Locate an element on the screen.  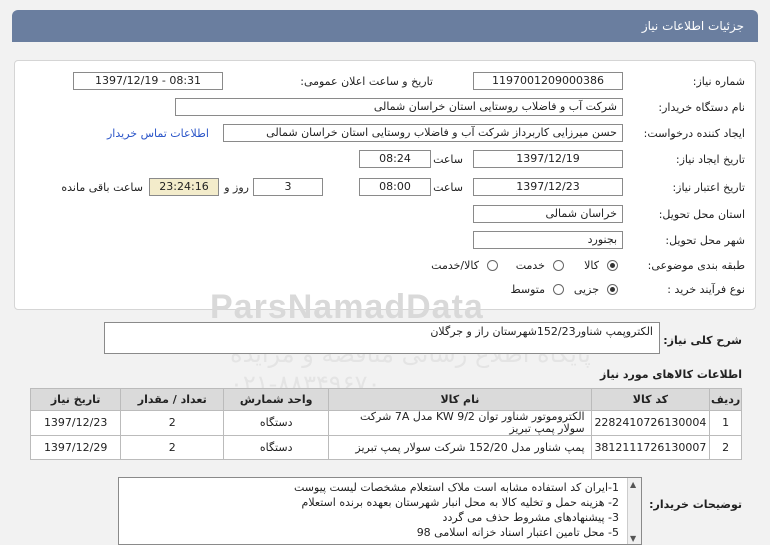
col-need-date: تاریخ نیاز is located at coordinates (75, 399).